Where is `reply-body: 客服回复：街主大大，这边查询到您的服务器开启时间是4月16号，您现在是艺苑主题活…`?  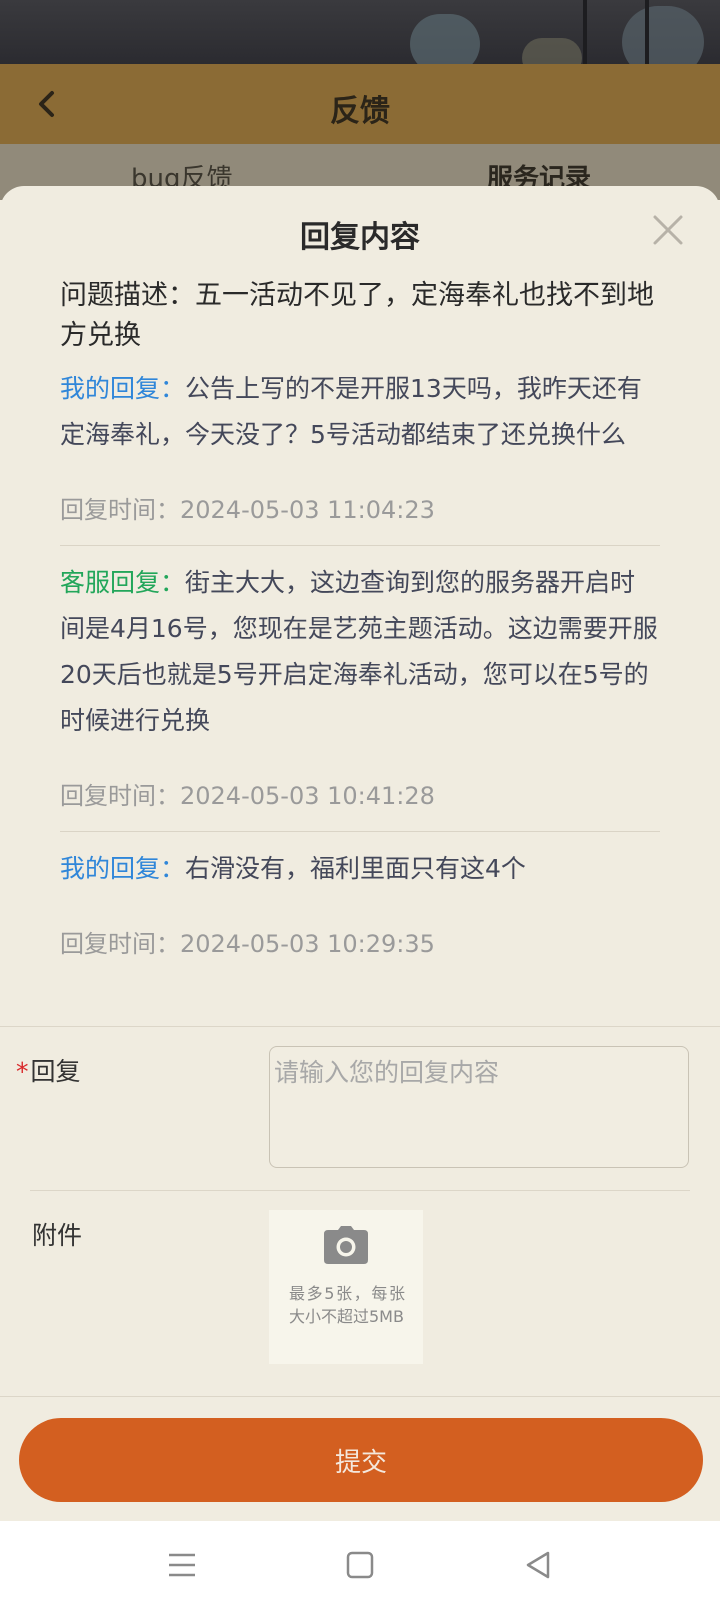 reply-body: 客服回复：街主大大，这边查询到您的服务器开启时间是4月16号，您现在是艺苑主题活… is located at coordinates (360, 645).